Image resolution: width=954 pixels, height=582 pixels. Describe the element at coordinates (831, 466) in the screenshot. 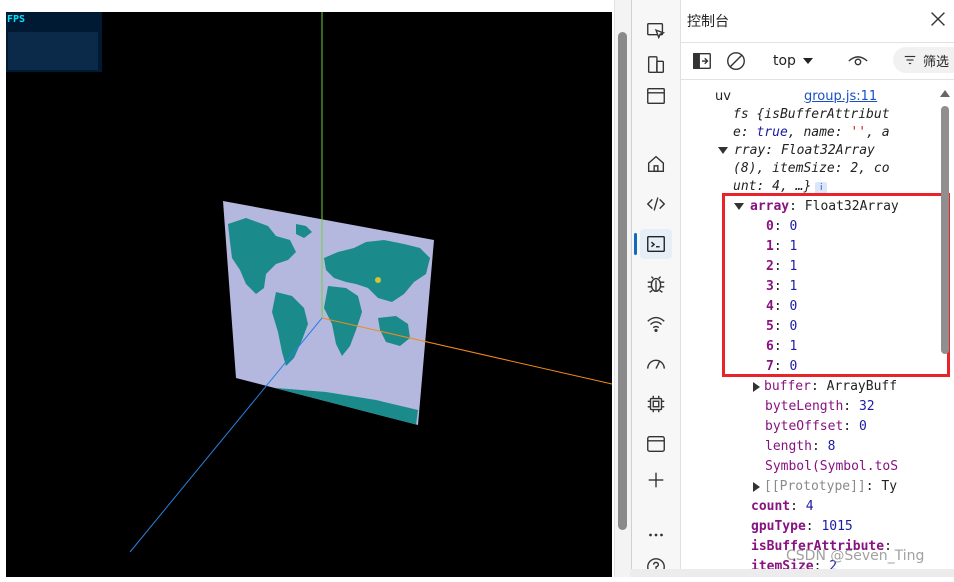

I see `symbol-row: Symbol(Symbol.toS` at that location.